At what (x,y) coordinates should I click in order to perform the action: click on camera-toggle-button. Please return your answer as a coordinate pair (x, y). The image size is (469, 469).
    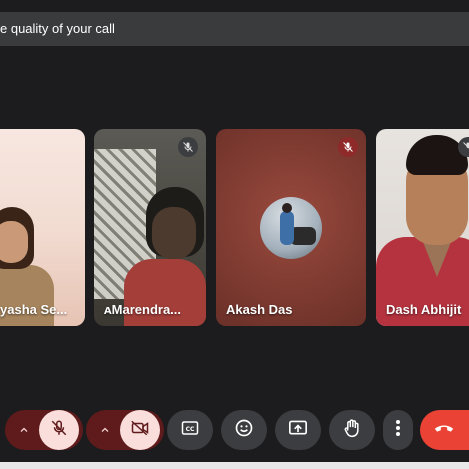
    Looking at the image, I should click on (140, 430).